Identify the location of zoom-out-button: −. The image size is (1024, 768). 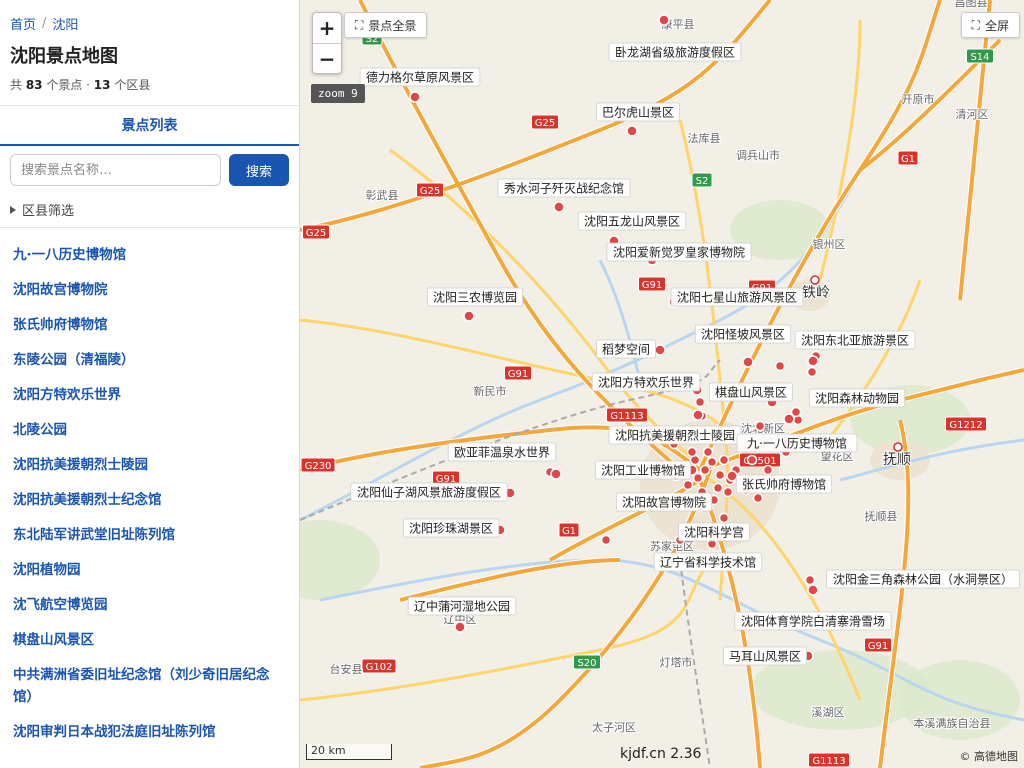
(327, 58).